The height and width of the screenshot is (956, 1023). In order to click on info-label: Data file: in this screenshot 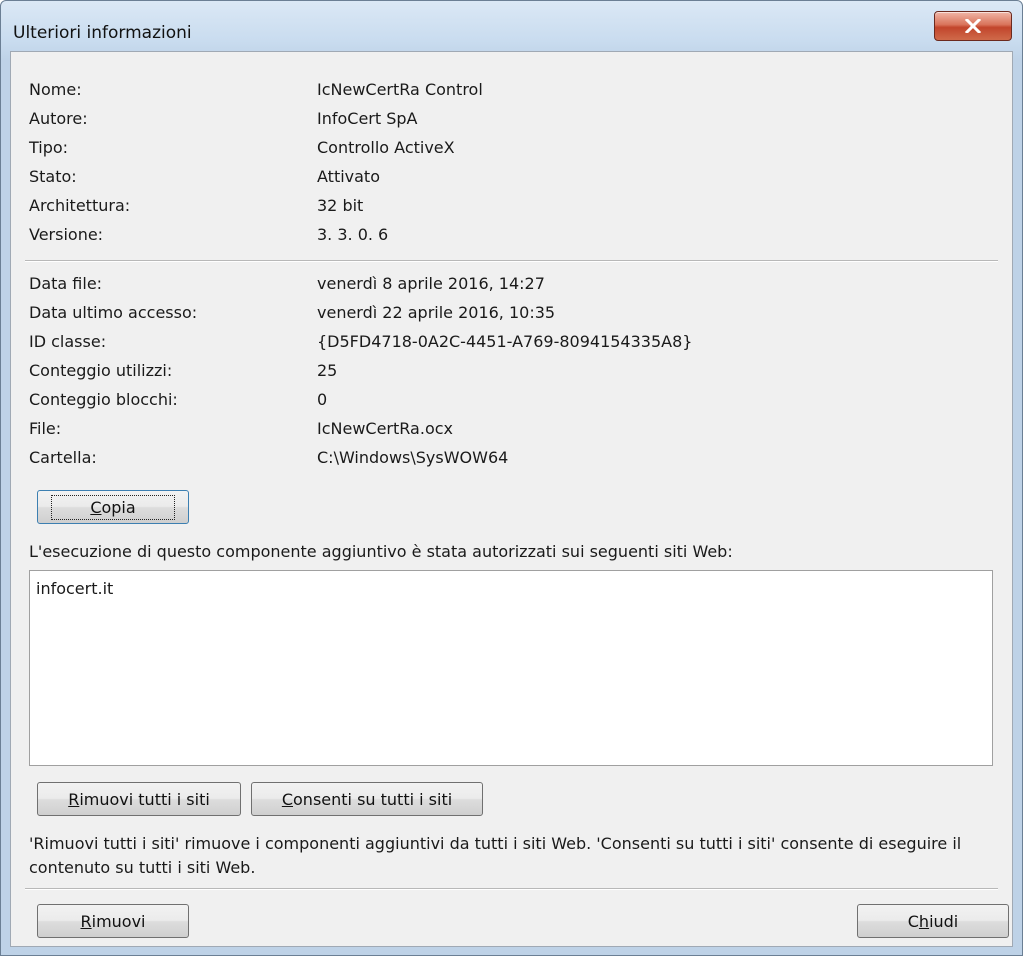, I will do `click(66, 283)`.